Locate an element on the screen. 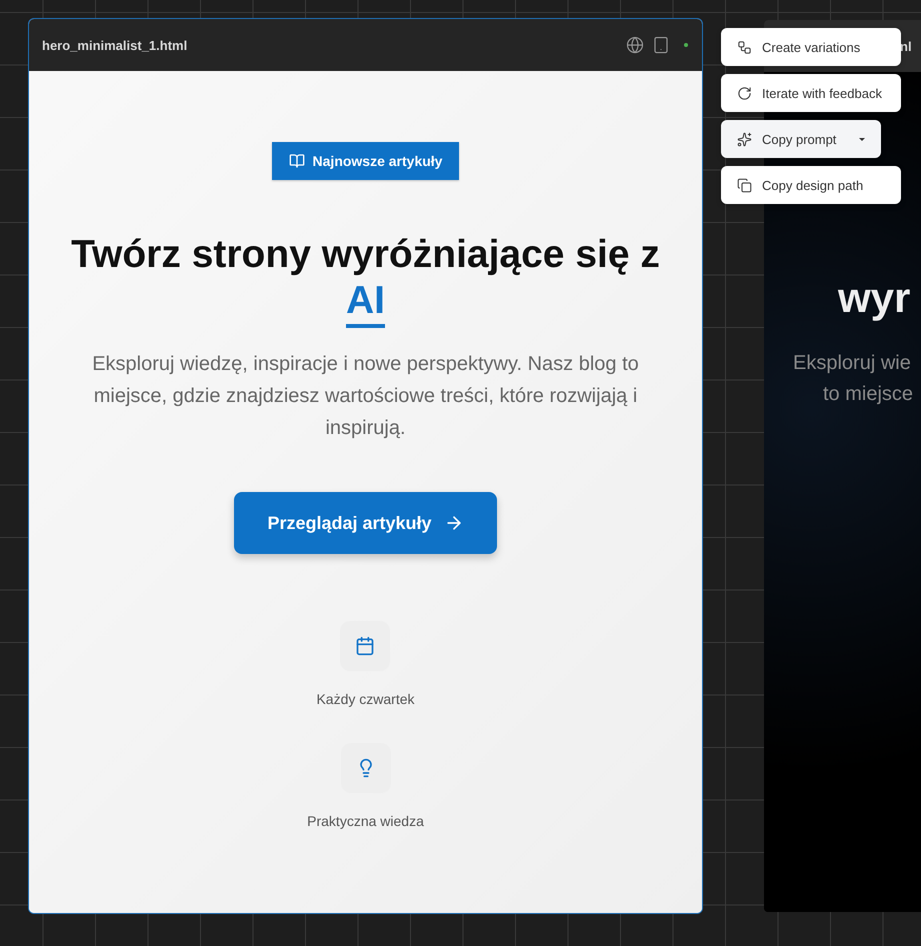  hero-heading: wyr is located at coordinates (874, 298).